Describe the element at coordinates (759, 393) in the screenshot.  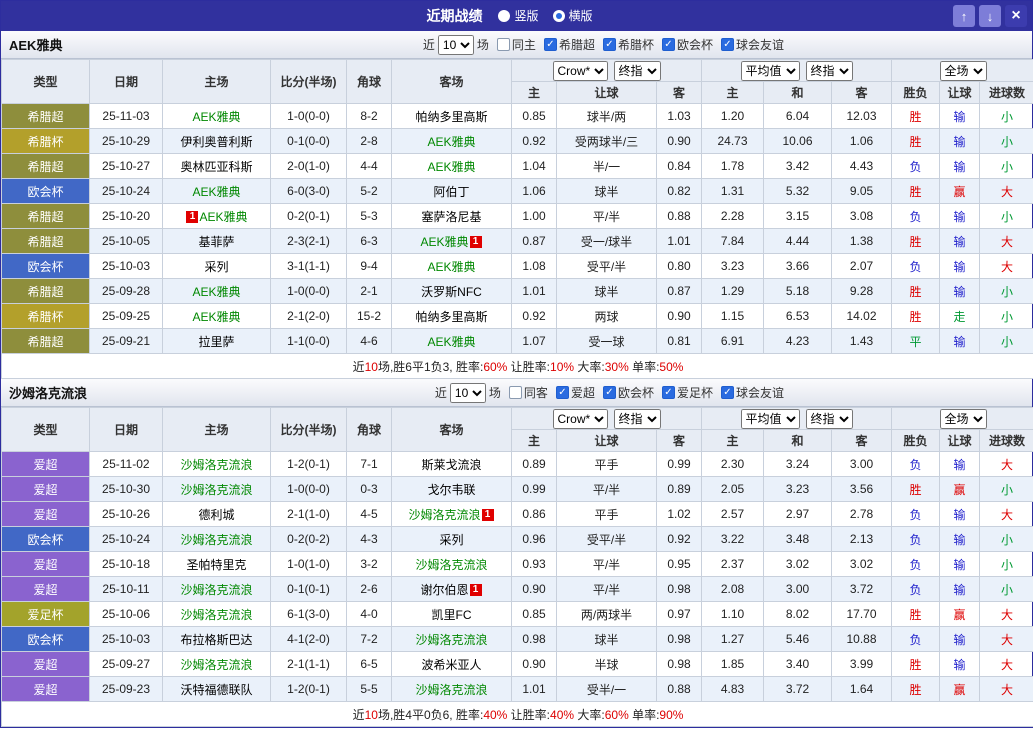
I see `checkbox-label: 球会友谊` at that location.